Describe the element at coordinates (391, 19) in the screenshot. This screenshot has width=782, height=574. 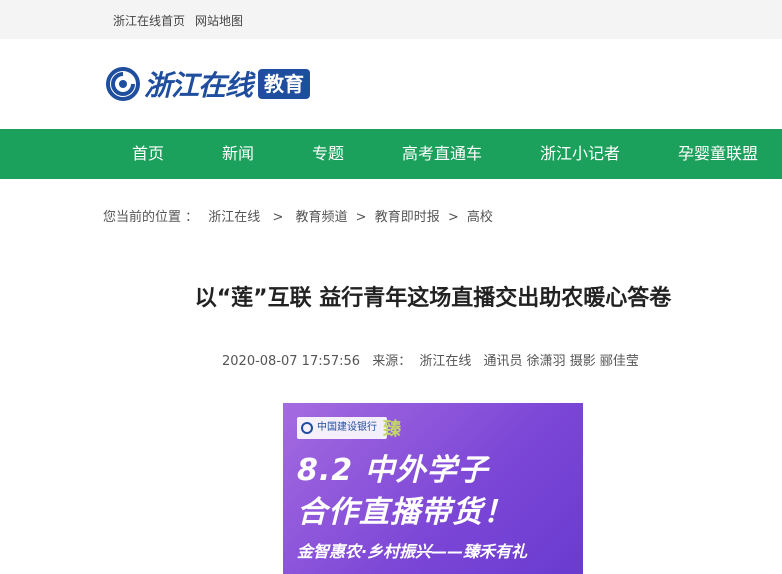
I see `top-bar: 浙江在线首页 网站地图` at that location.